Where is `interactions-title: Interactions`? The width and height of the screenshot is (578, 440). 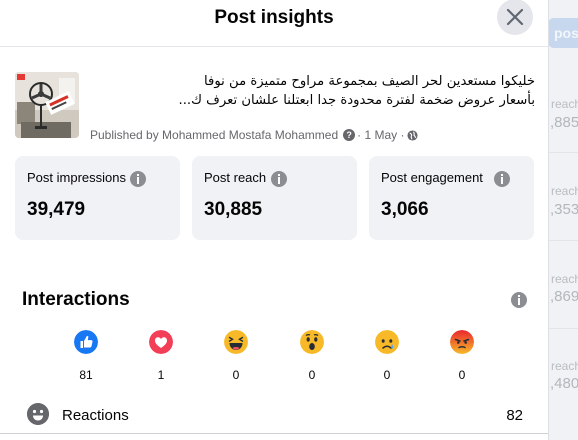 interactions-title: Interactions is located at coordinates (76, 299).